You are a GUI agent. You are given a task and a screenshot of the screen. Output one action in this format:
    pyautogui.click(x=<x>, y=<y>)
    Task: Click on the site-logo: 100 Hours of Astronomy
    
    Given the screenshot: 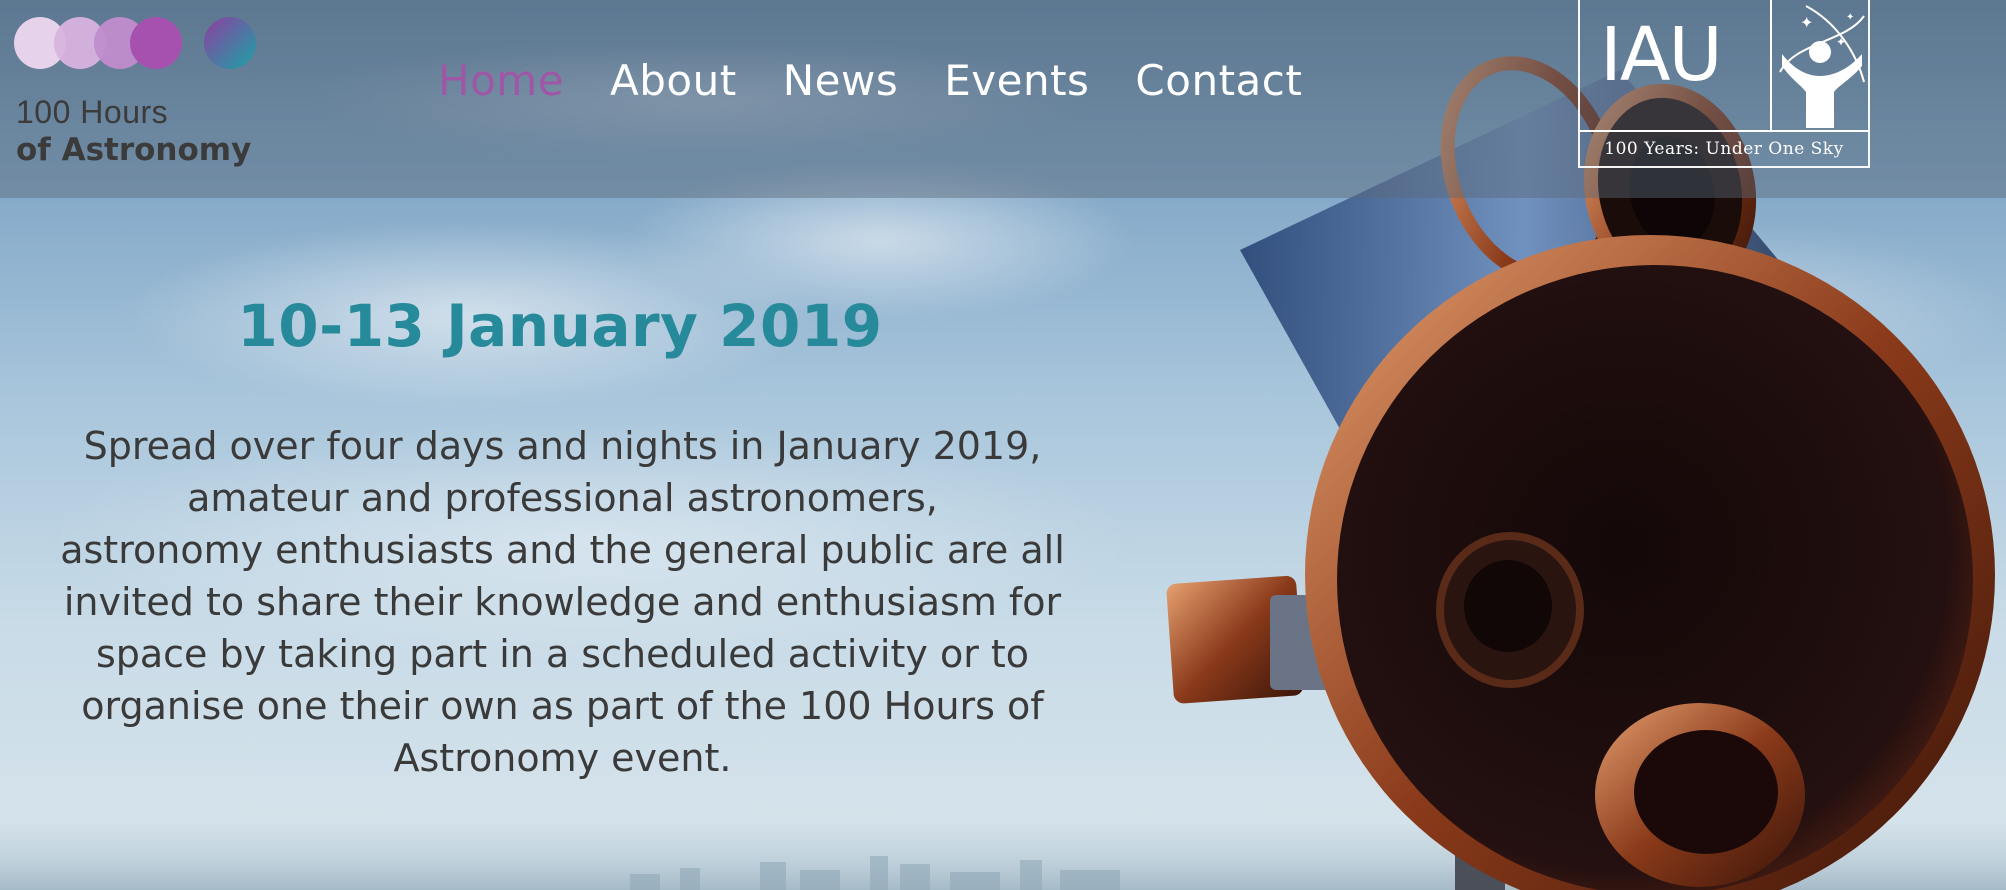 What is the action you would take?
    pyautogui.click(x=144, y=99)
    